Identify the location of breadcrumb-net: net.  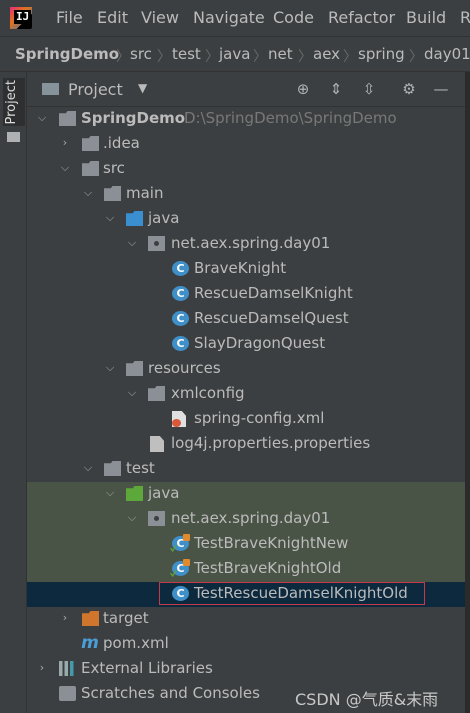
(280, 54).